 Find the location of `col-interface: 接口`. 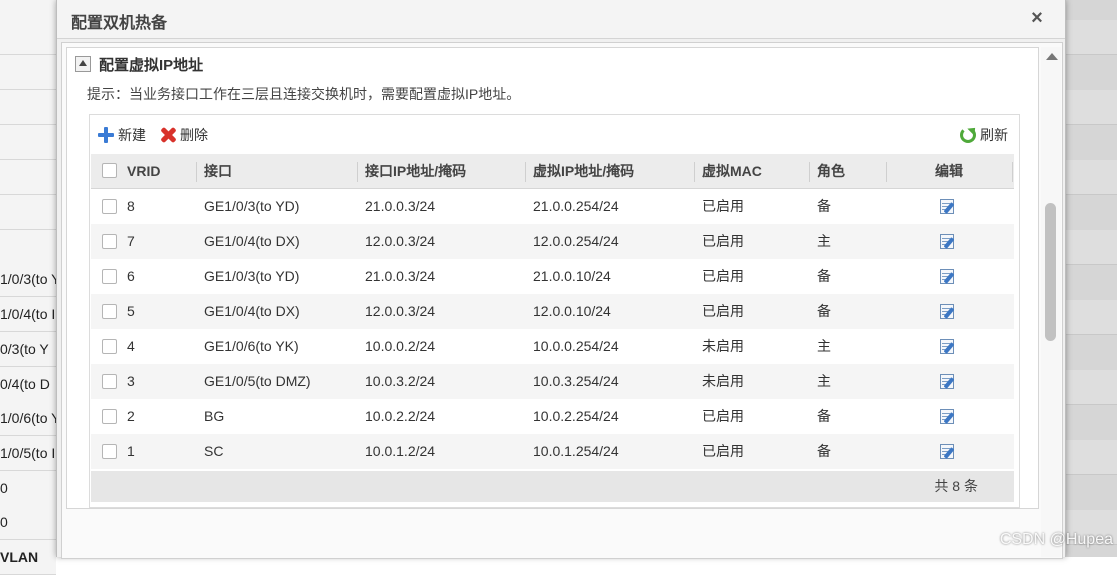

col-interface: 接口 is located at coordinates (218, 171).